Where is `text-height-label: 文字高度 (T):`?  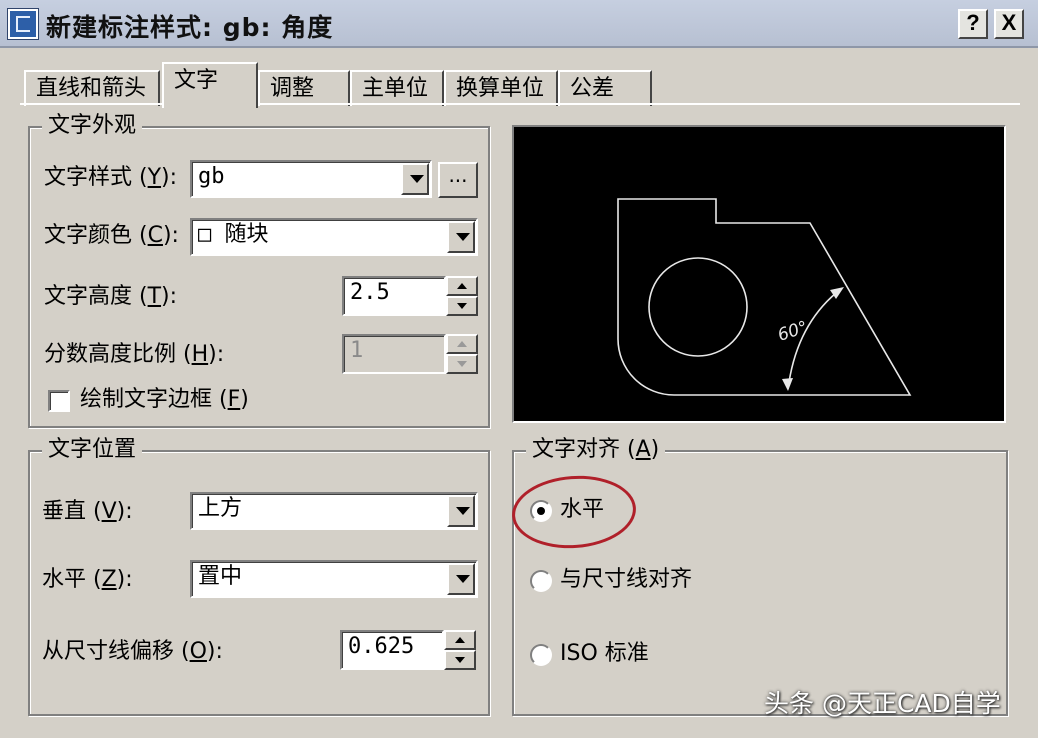
text-height-label: 文字高度 (T): is located at coordinates (111, 296).